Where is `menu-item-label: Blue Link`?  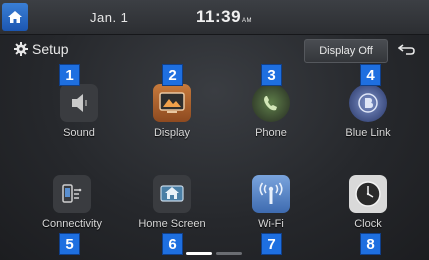 menu-item-label: Blue Link is located at coordinates (368, 133).